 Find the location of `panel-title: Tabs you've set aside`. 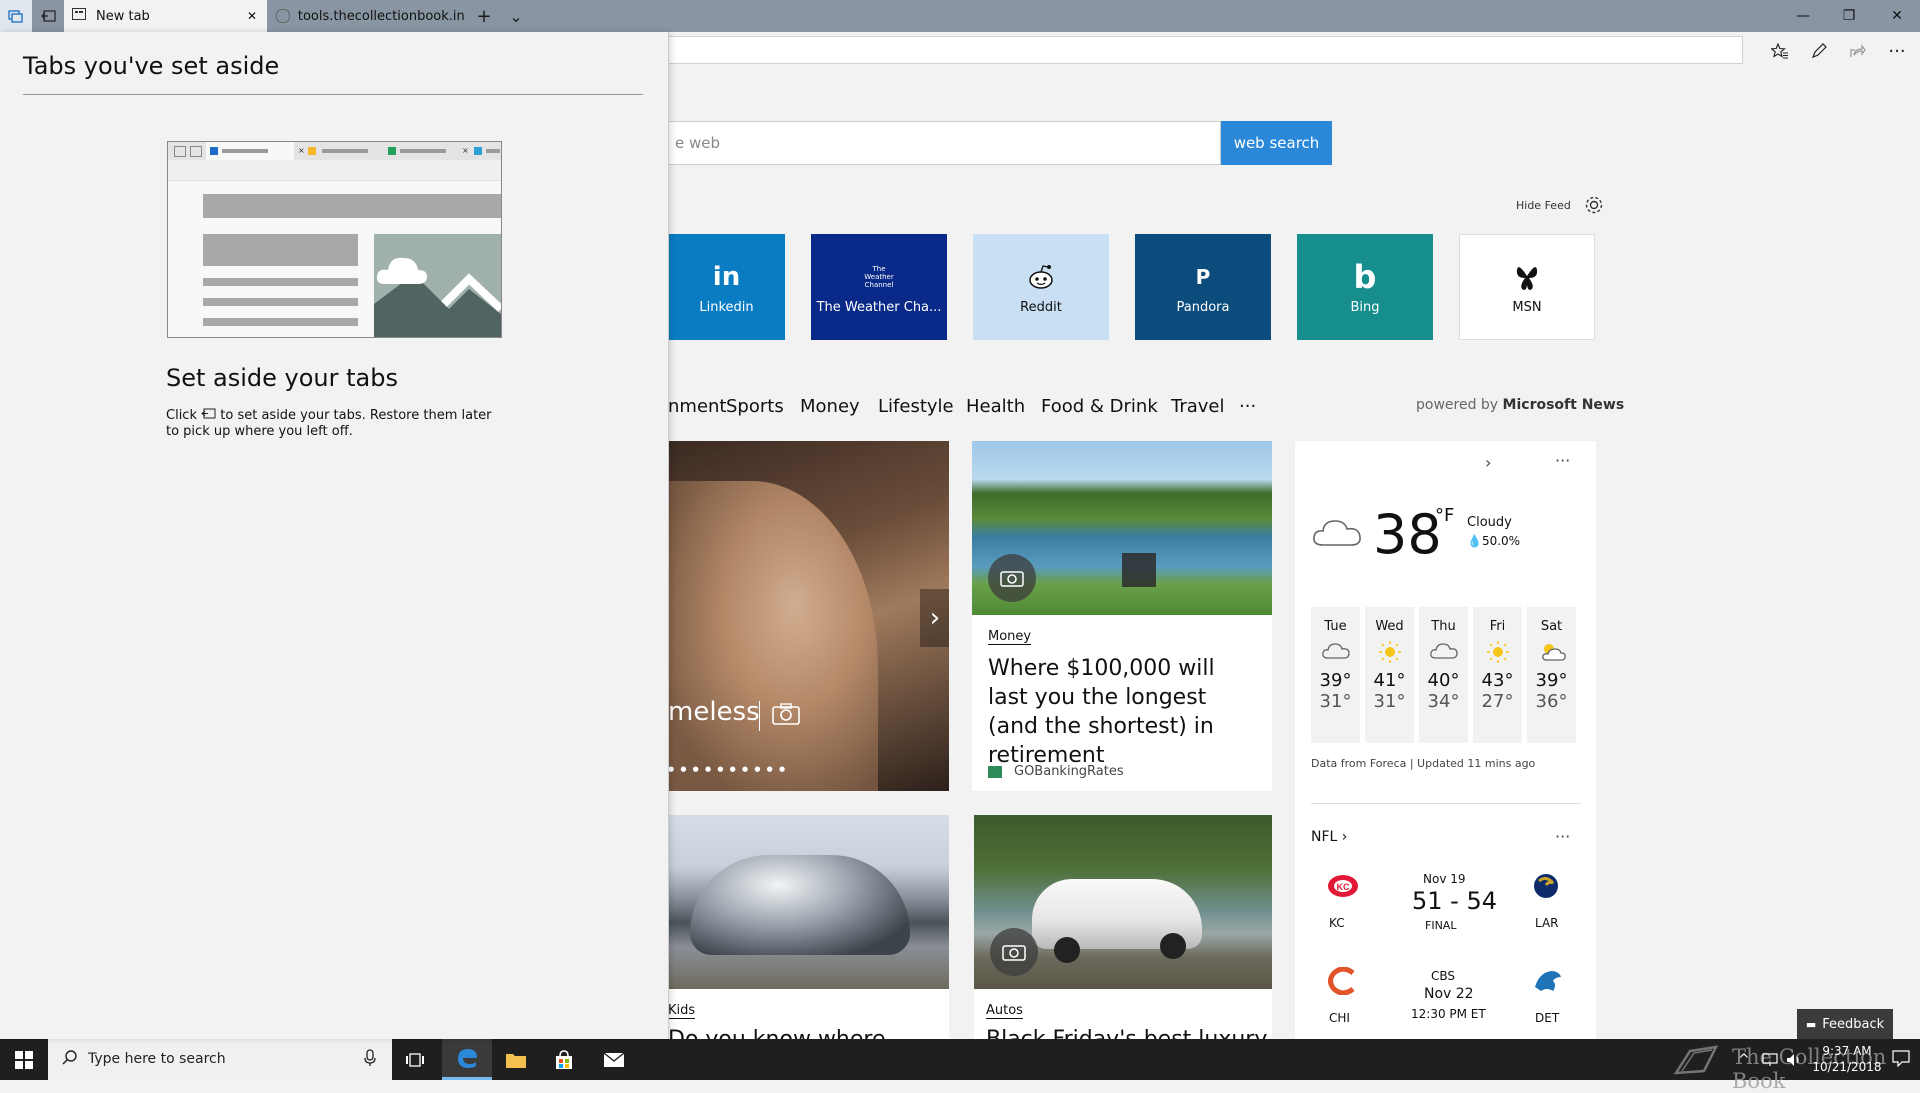

panel-title: Tabs you've set aside is located at coordinates (151, 66).